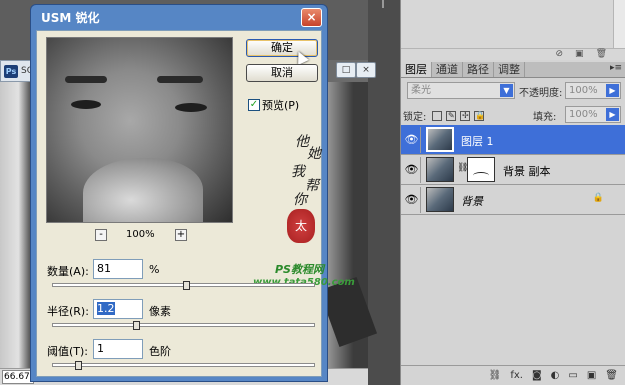  Describe the element at coordinates (437, 115) in the screenshot. I see `lock-transparency-icon` at that location.